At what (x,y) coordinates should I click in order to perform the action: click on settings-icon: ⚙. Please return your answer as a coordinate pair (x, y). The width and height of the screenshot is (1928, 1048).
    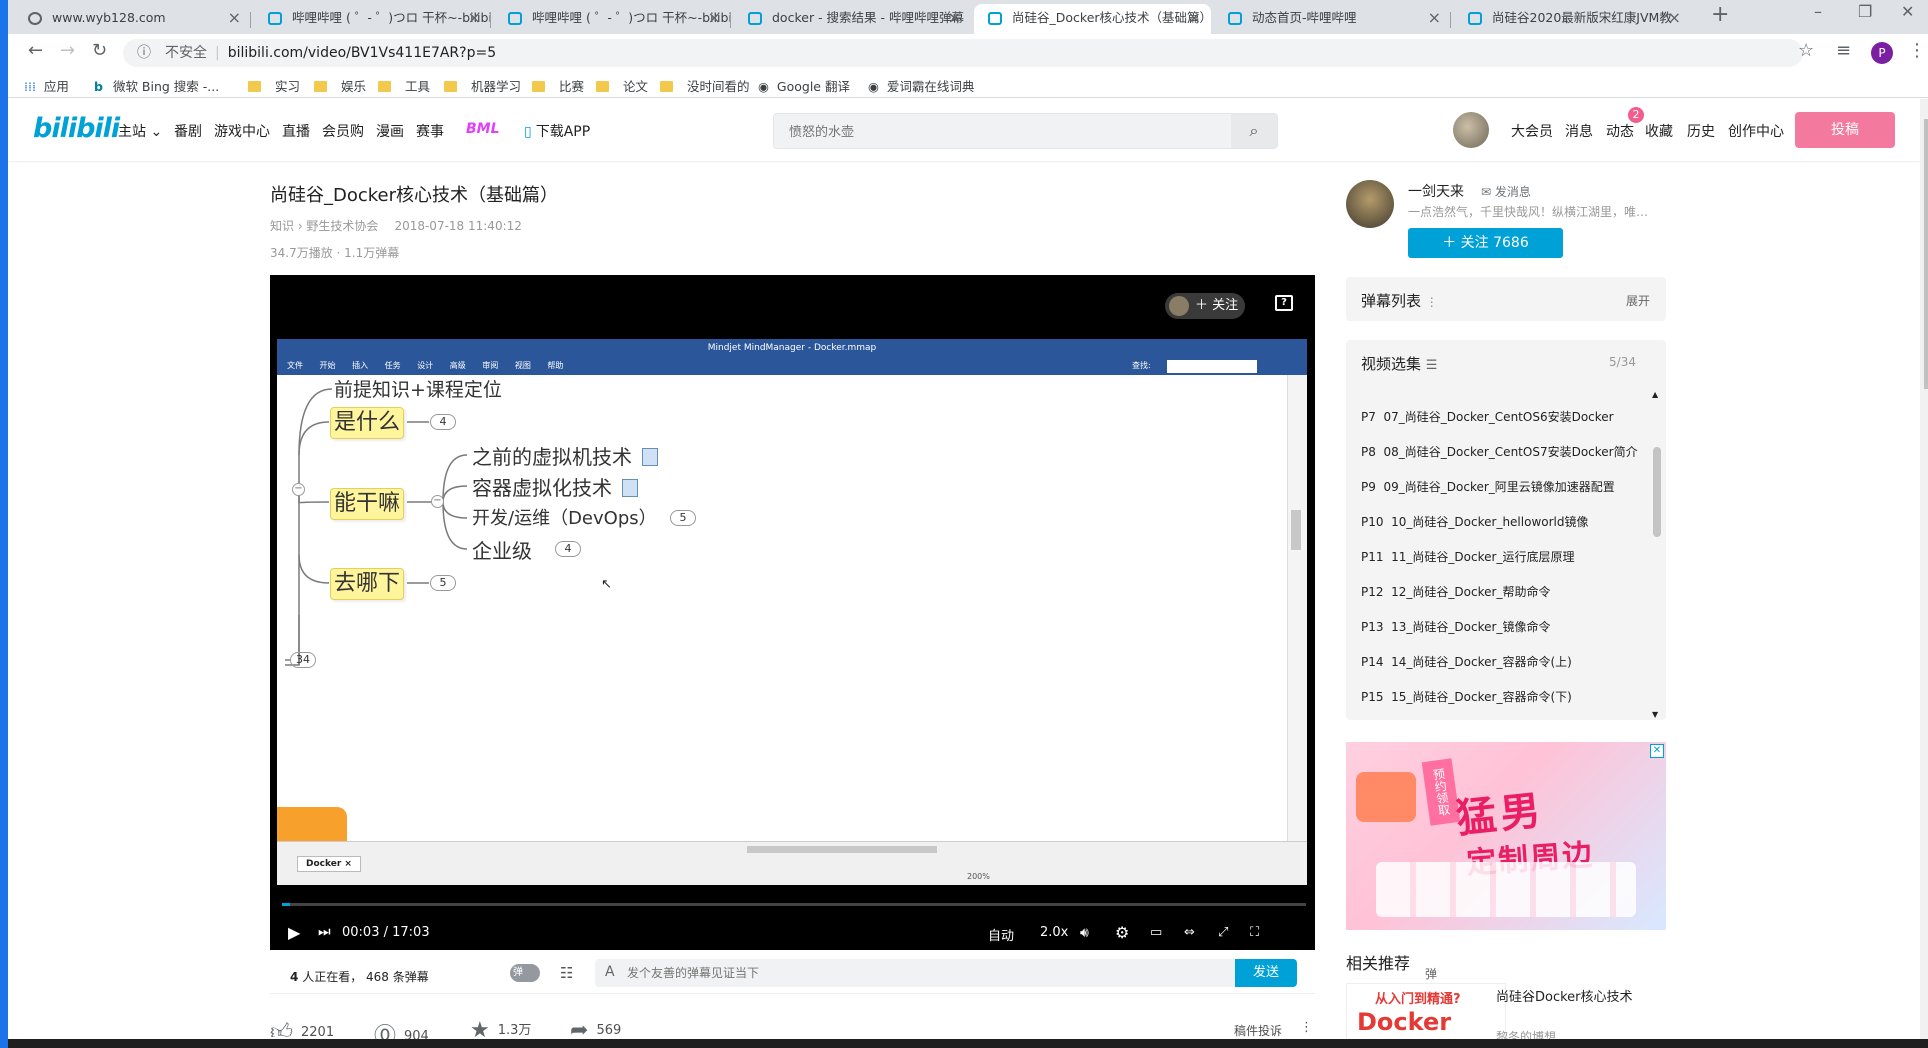
    Looking at the image, I should click on (1122, 932).